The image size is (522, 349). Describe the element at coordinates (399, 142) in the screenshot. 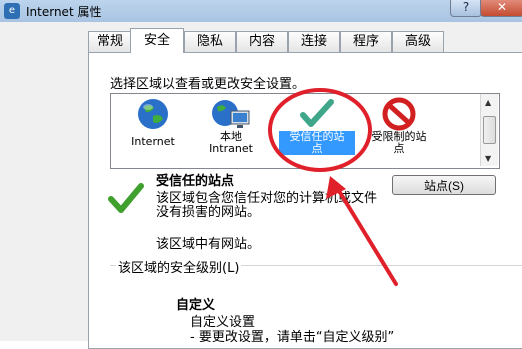

I see `zone-label: 受限制的站 点` at that location.